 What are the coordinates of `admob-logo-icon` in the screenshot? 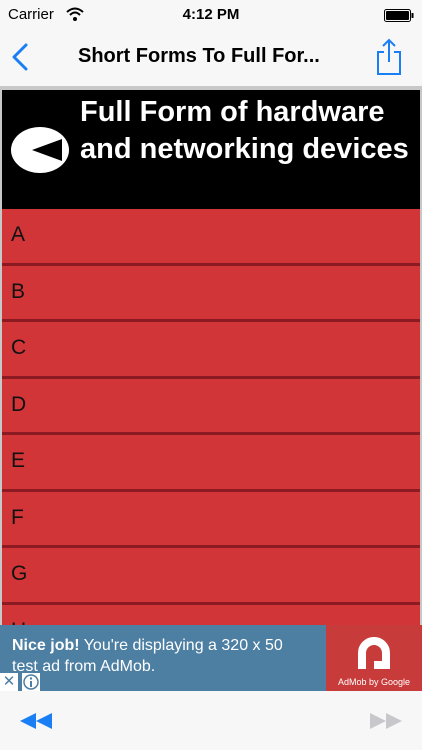 It's located at (374, 653).